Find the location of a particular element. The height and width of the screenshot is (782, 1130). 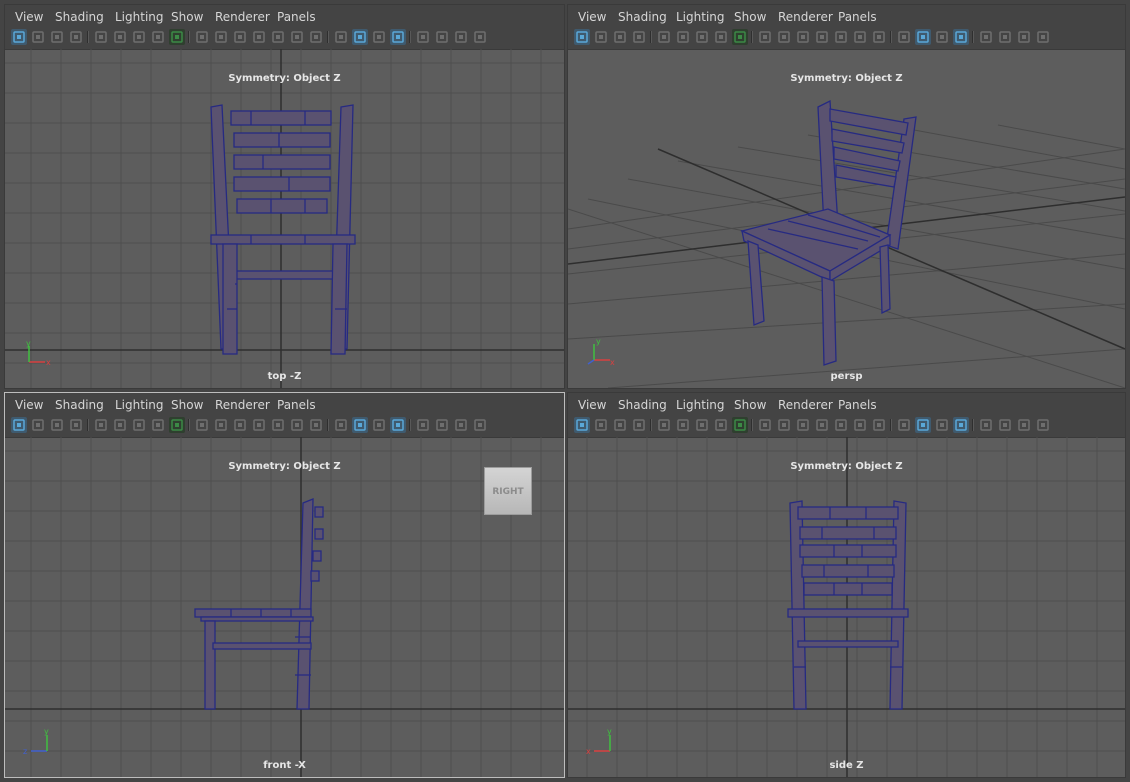

viewcube: RIGHT is located at coordinates (508, 491).